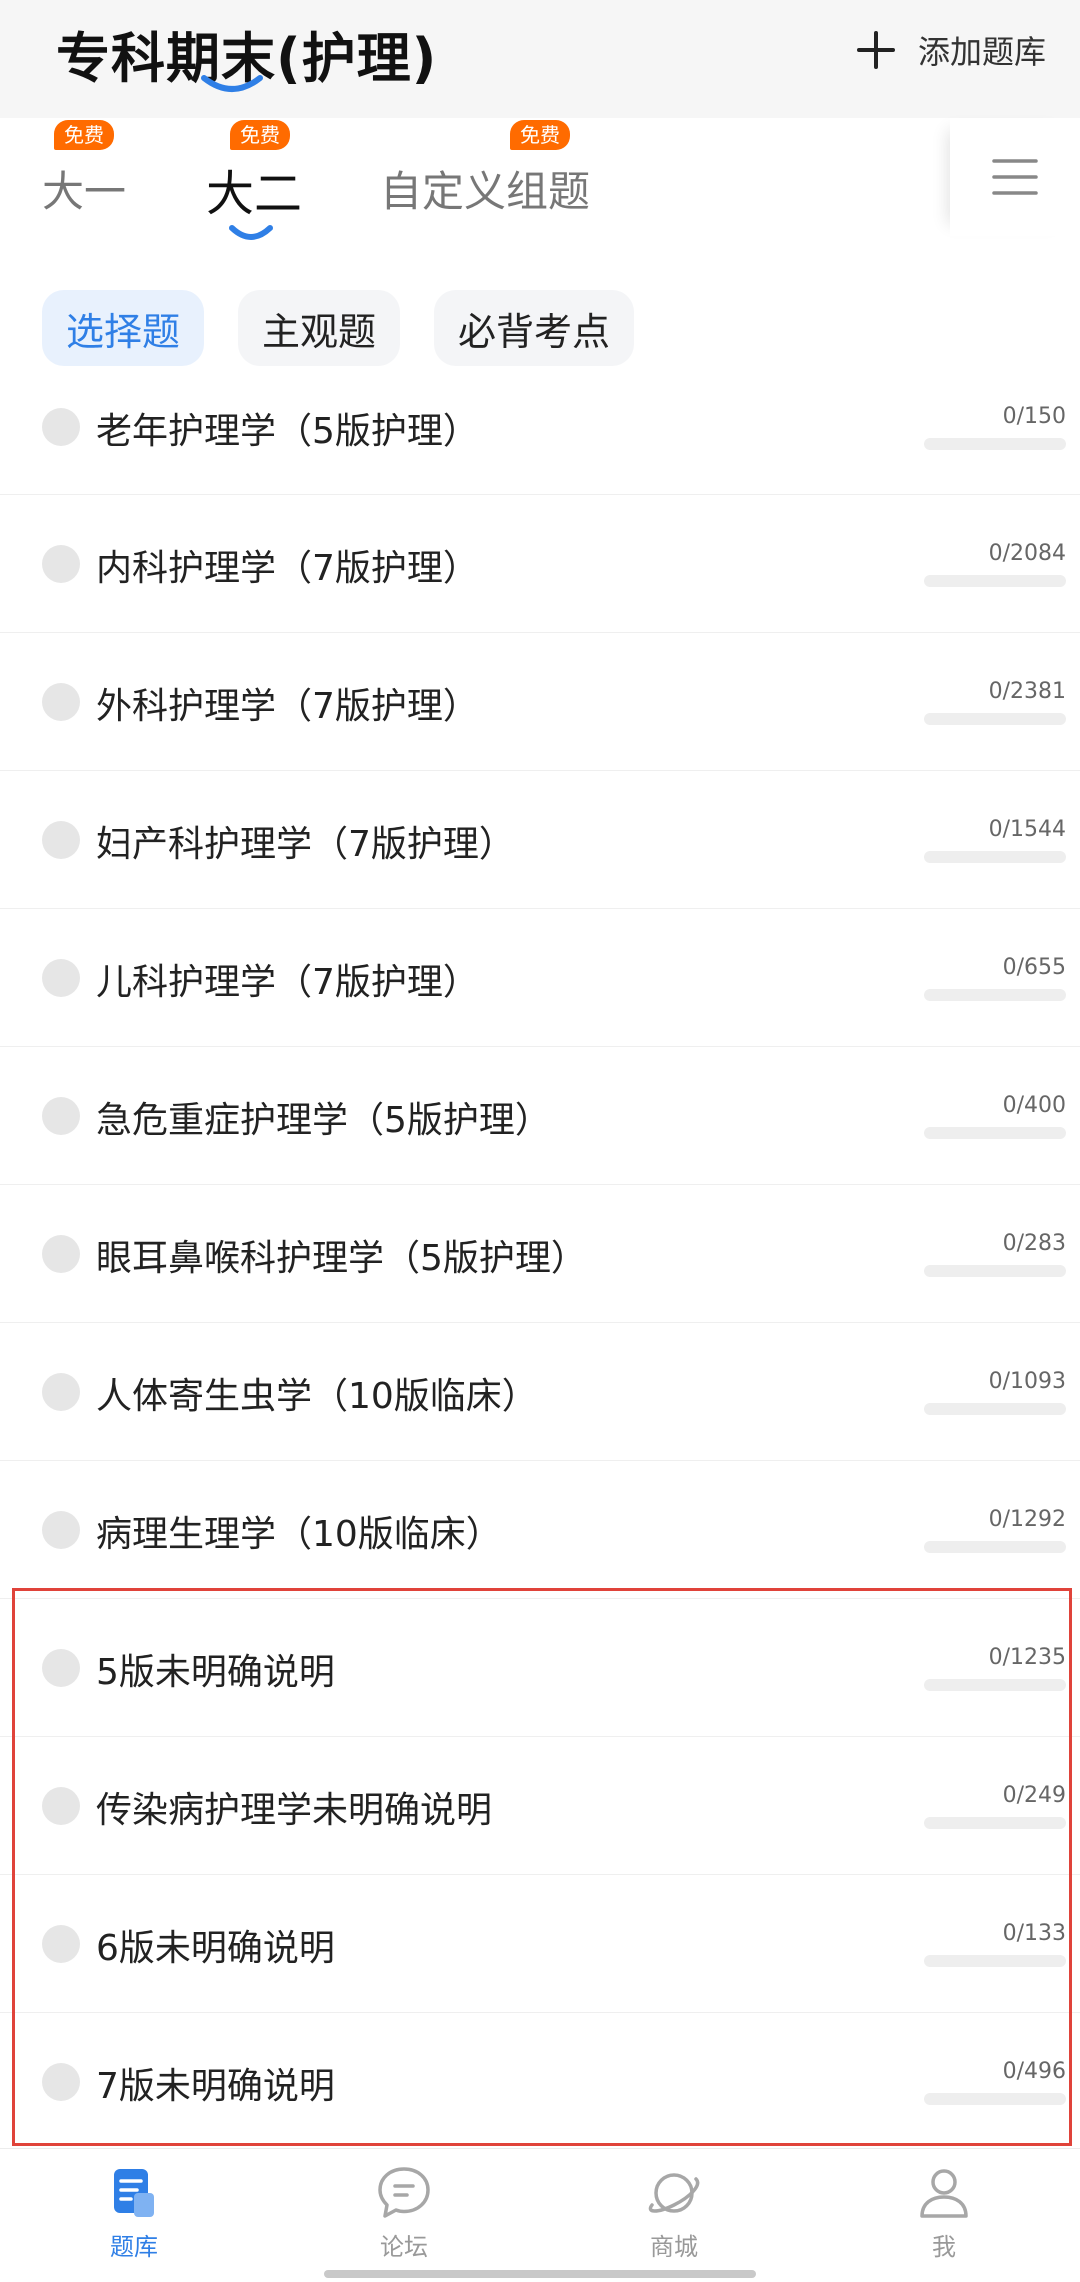 Image resolution: width=1080 pixels, height=2282 pixels. Describe the element at coordinates (1027, 1519) in the screenshot. I see `subject-progress-count: 0/1292` at that location.